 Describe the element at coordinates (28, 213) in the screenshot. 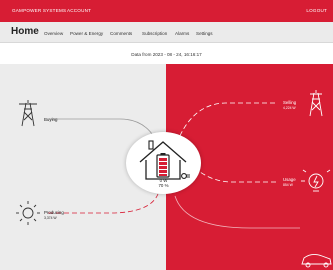

I see `sun-icon` at that location.